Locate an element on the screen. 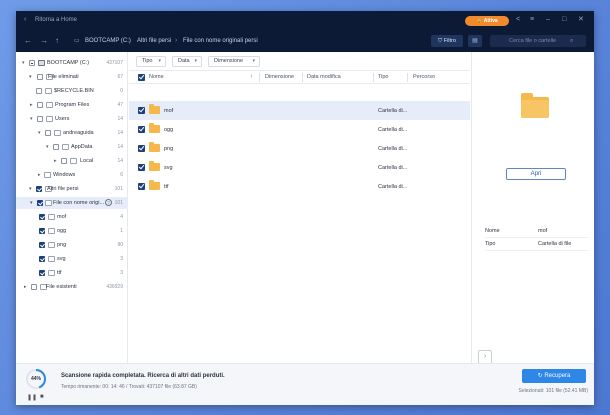  back-home-icon: ‹ is located at coordinates (25, 19).